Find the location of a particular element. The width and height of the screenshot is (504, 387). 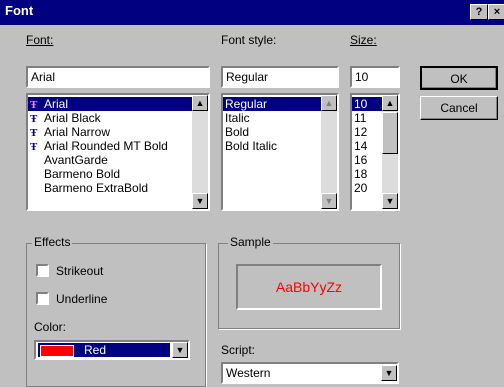

script-value: Western is located at coordinates (248, 373).